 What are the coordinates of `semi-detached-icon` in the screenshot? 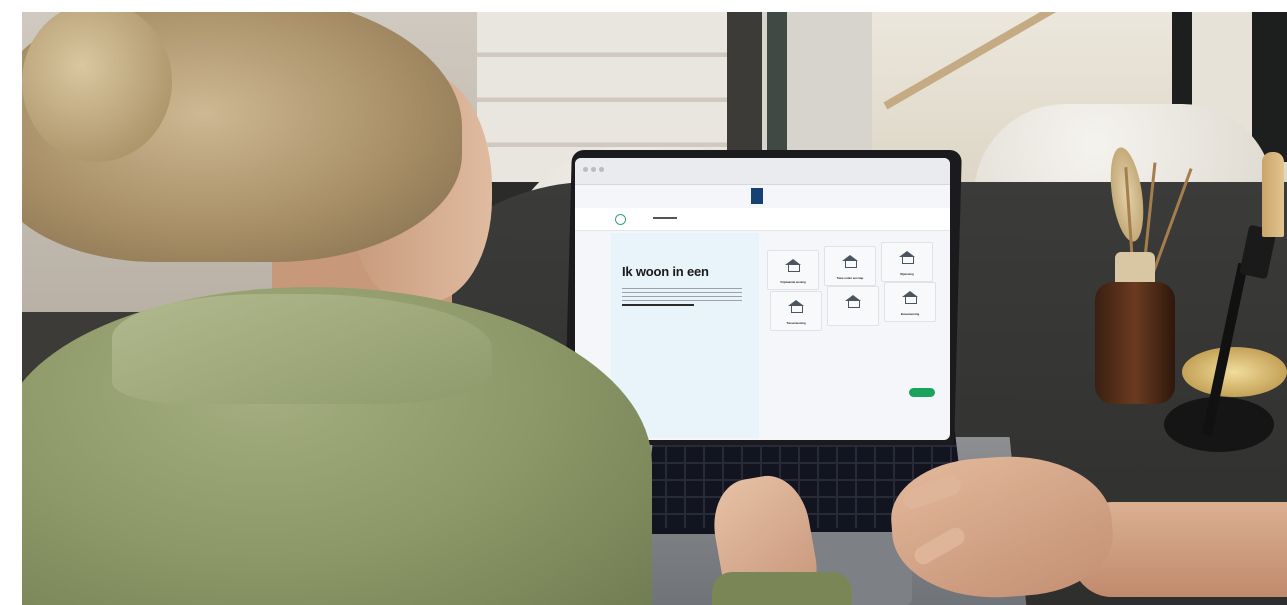 It's located at (850, 261).